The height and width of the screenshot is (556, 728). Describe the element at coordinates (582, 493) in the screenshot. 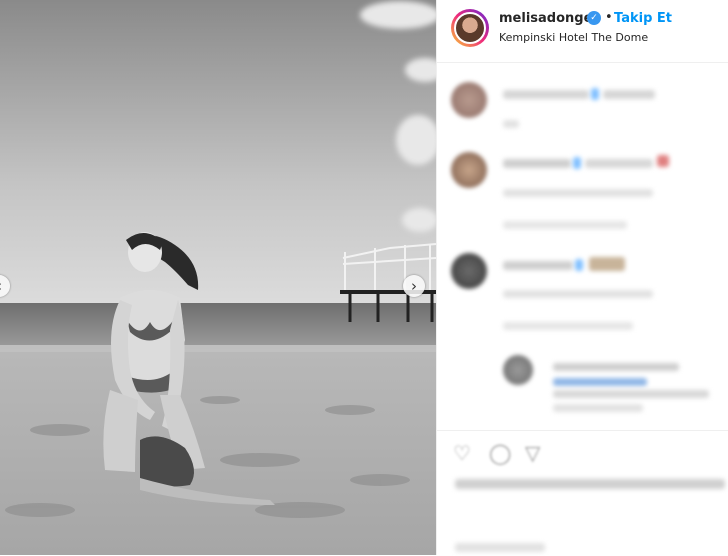

I see `post-actions: ♡ ◯ ▽` at that location.